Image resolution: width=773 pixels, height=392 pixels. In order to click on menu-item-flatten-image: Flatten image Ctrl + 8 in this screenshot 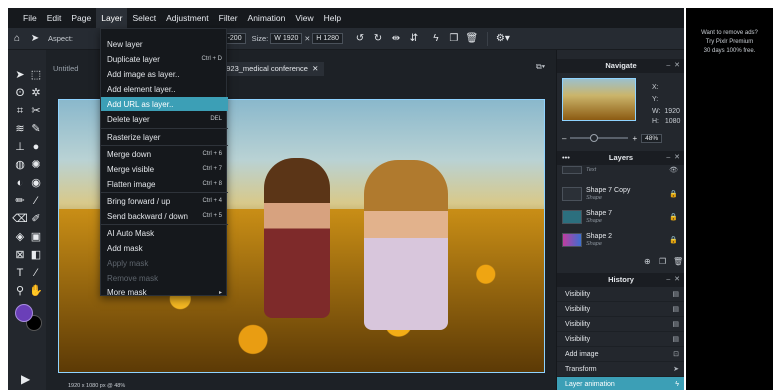, I will do `click(164, 184)`.